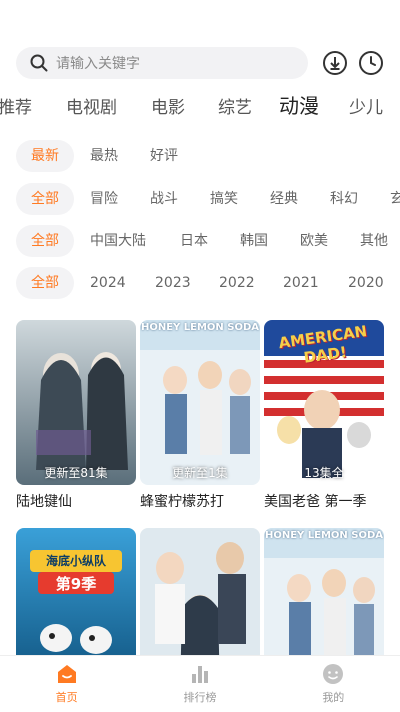 The height and width of the screenshot is (712, 400). I want to click on bottom-nav-ranking: 排行榜, so click(199, 684).